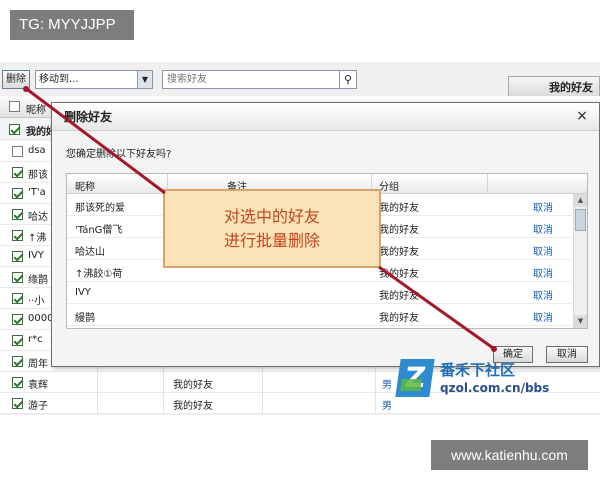  I want to click on watermark-bottom: www.katienhu.com, so click(509, 455).